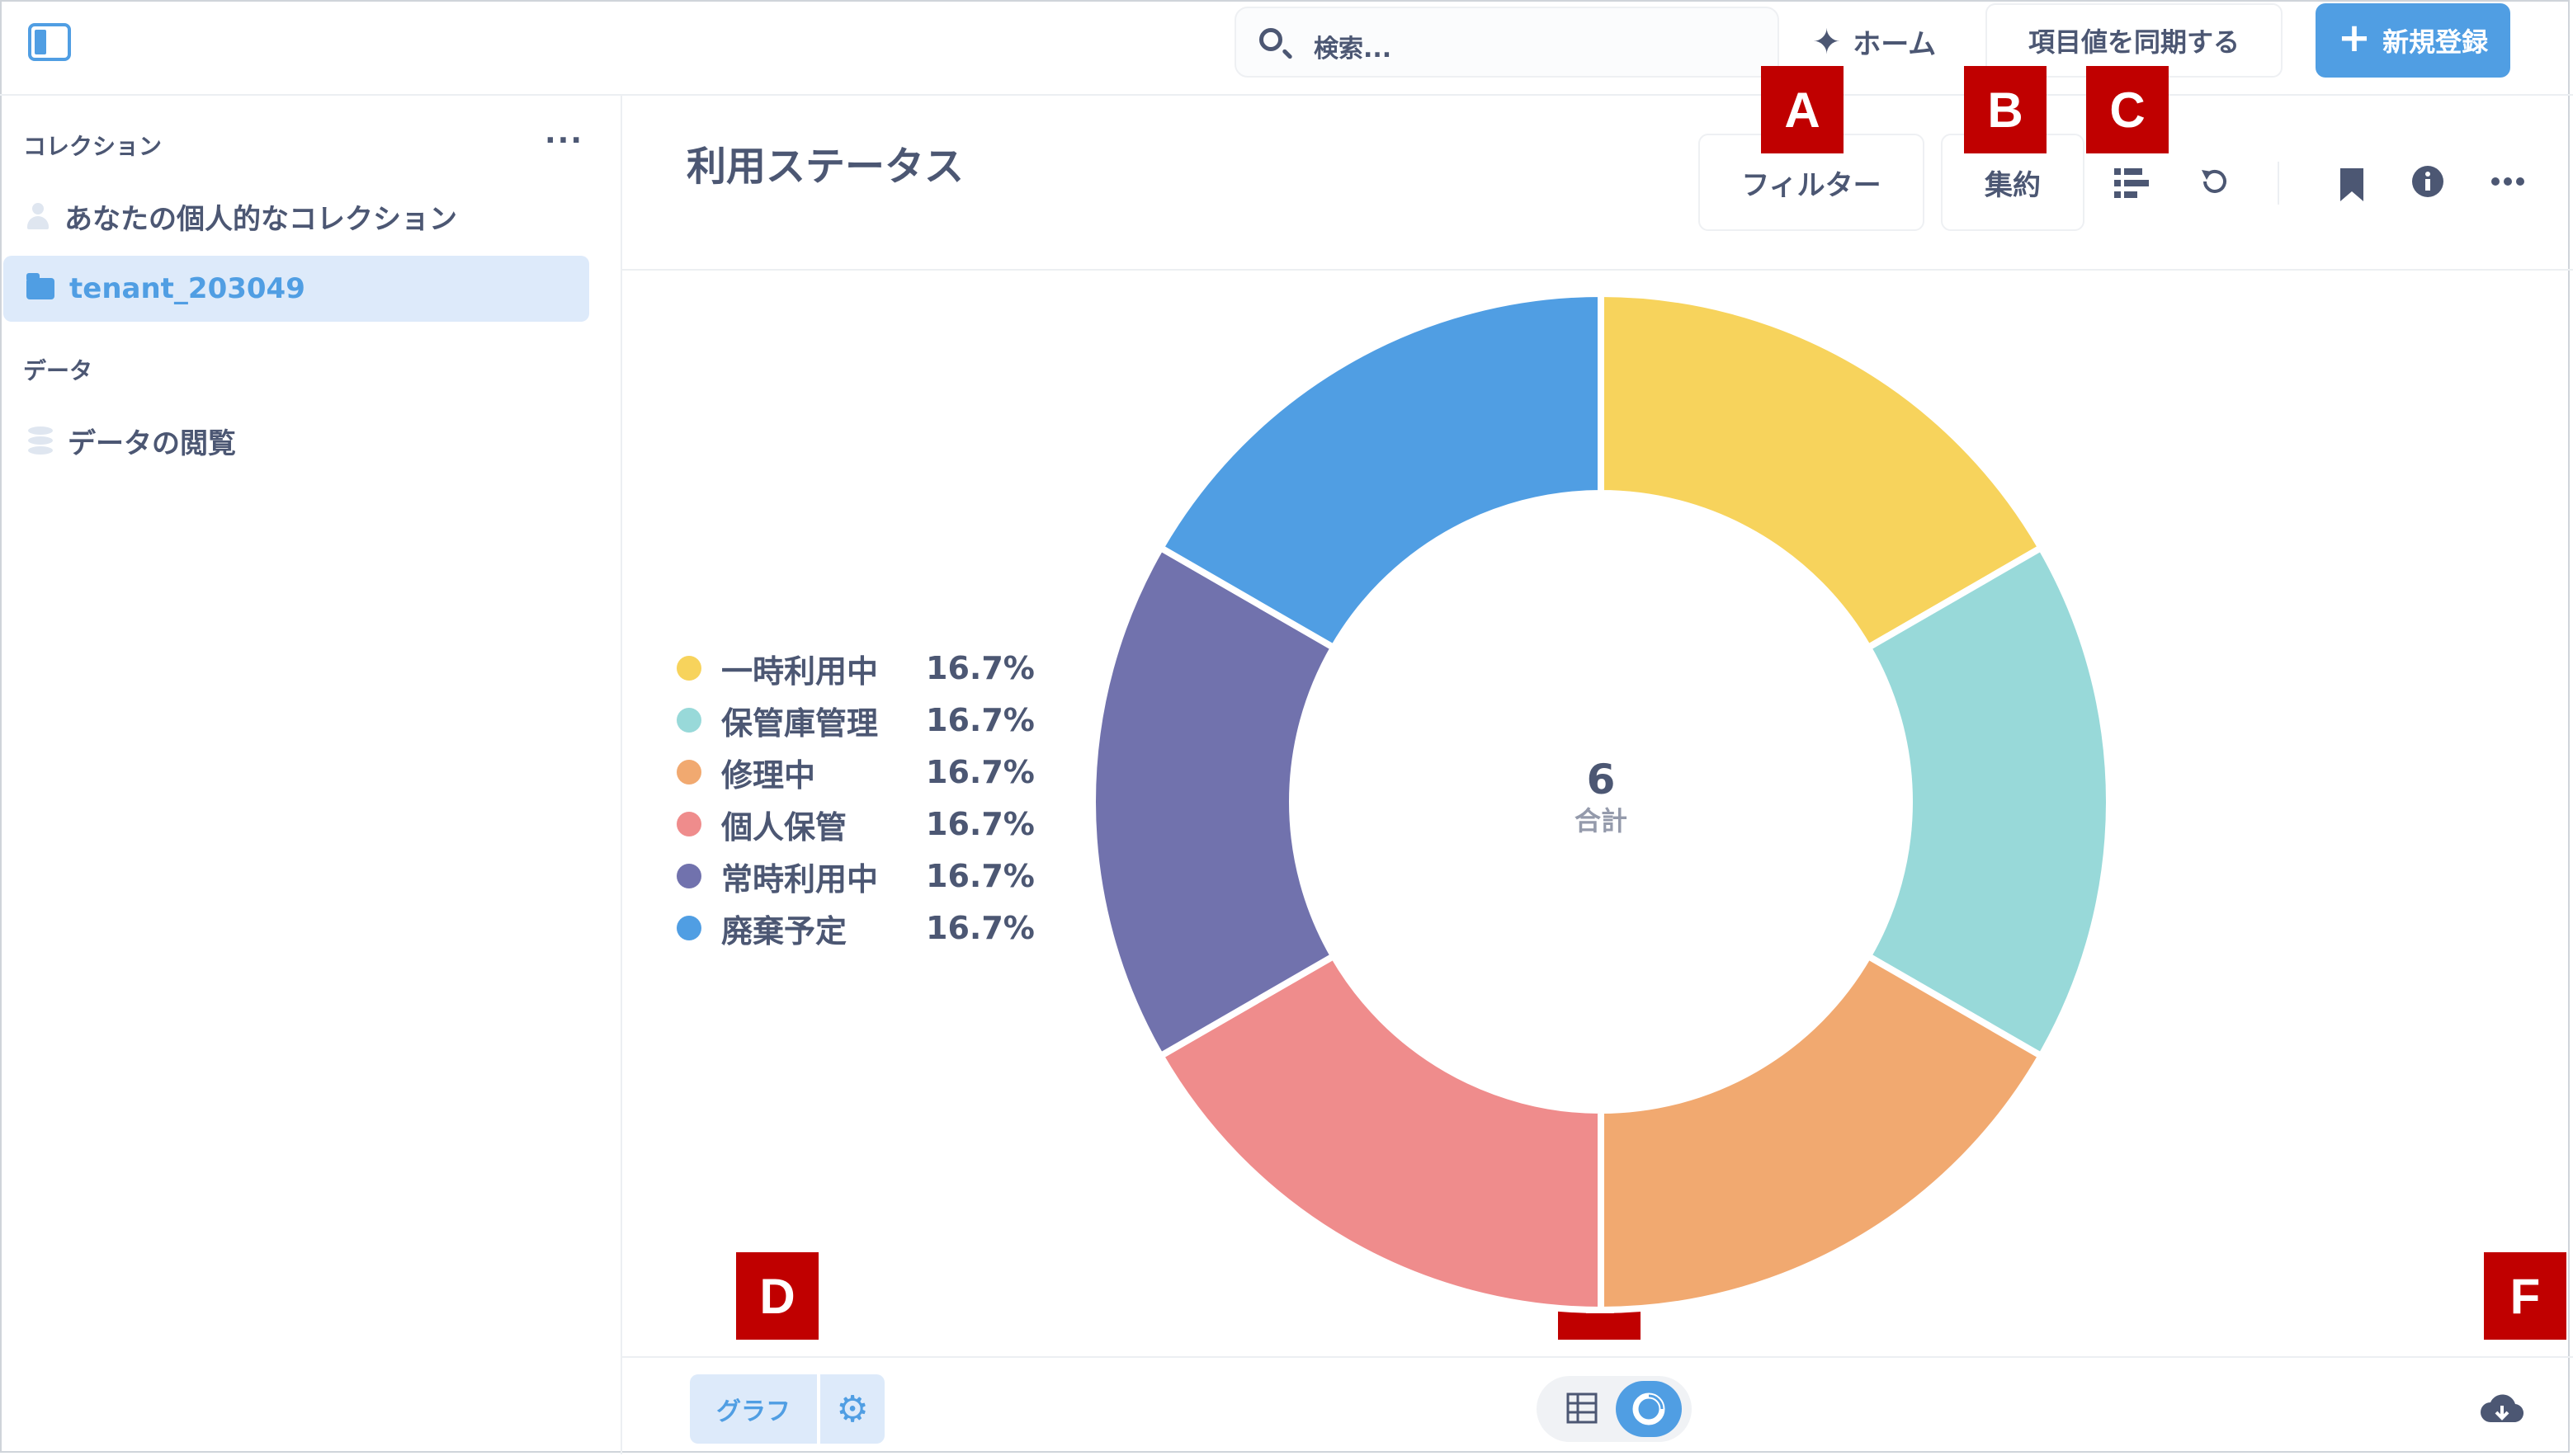 This screenshot has width=2573, height=1456. I want to click on pie-chart-icon, so click(1648, 1408).